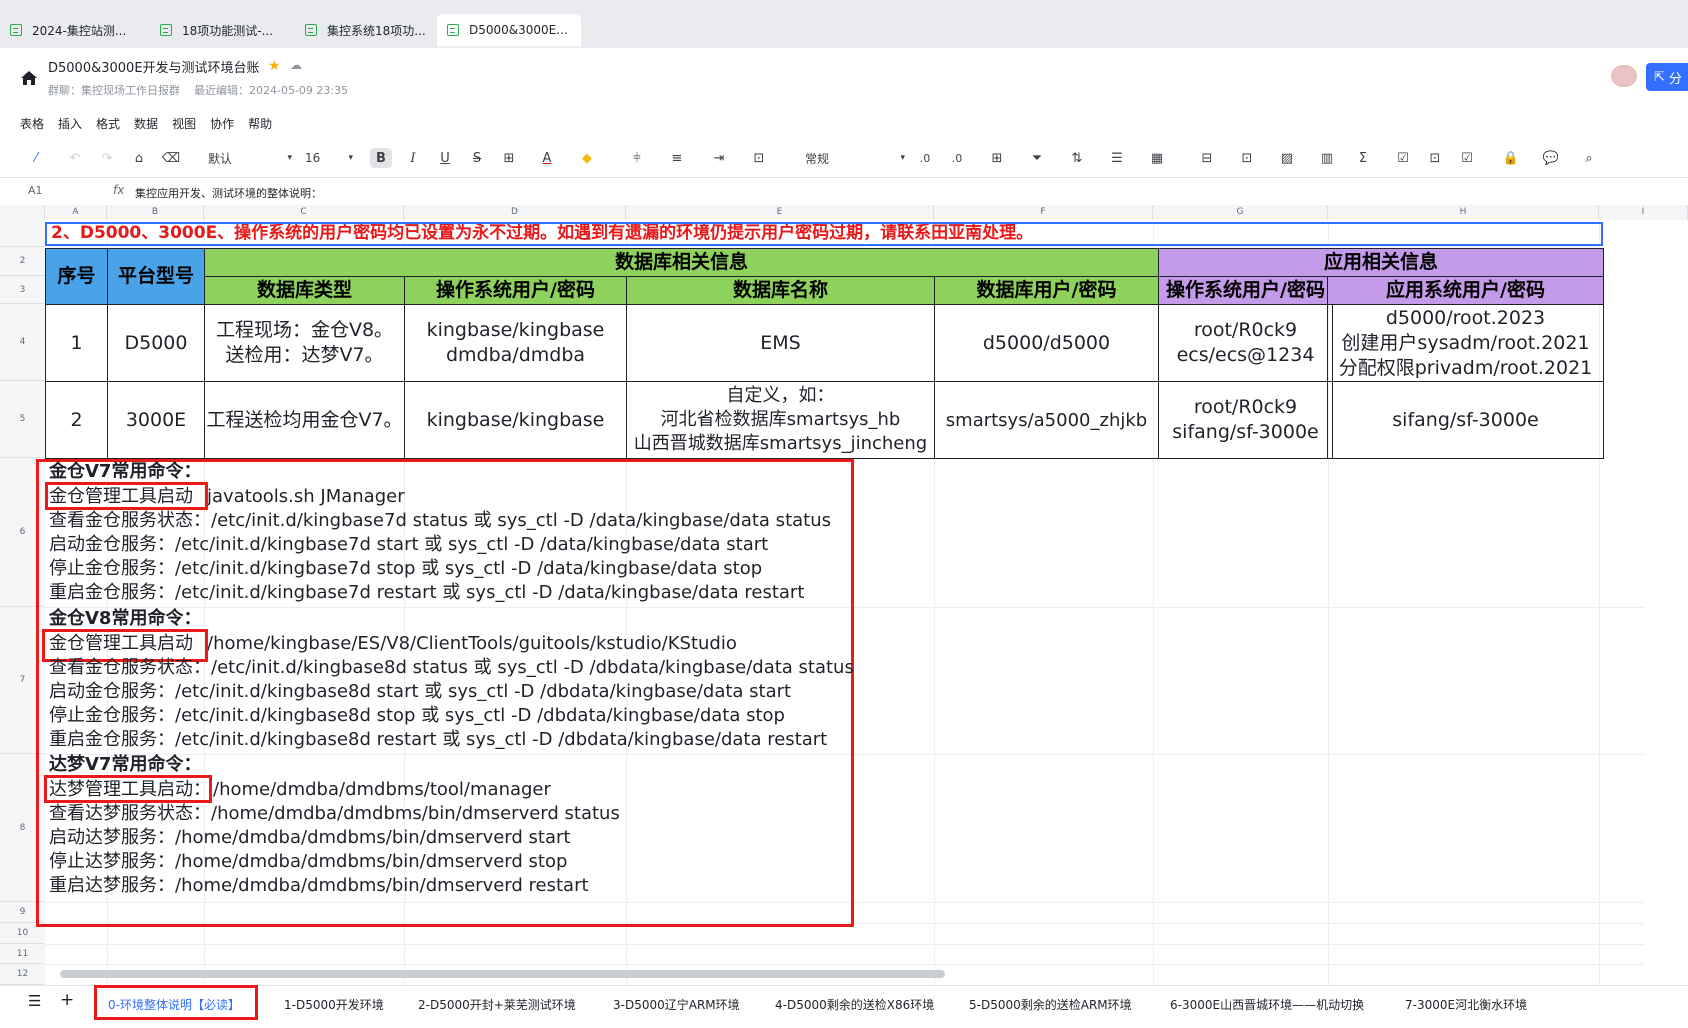 The image size is (1688, 1028). Describe the element at coordinates (515, 290) in the screenshot. I see `header-os-user: 操作系统用户/密码` at that location.